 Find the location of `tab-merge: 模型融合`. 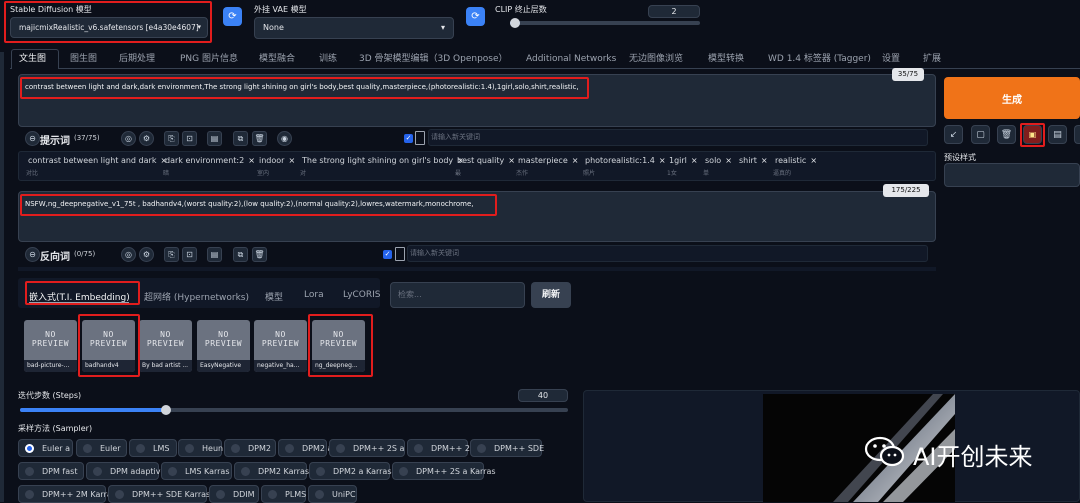

tab-merge: 模型融合 is located at coordinates (277, 59).